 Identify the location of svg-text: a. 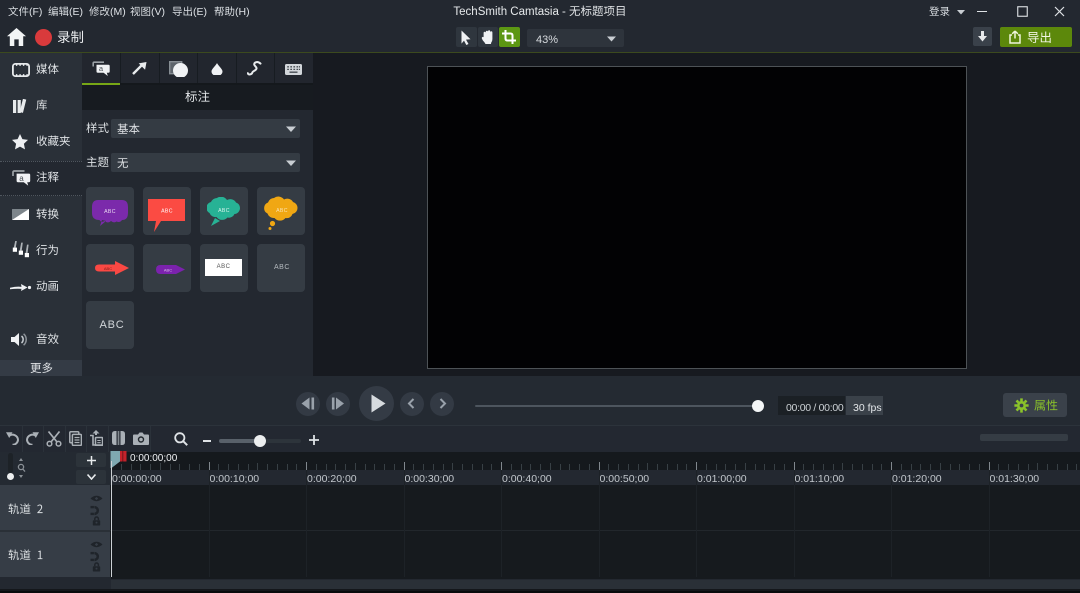
(21, 178).